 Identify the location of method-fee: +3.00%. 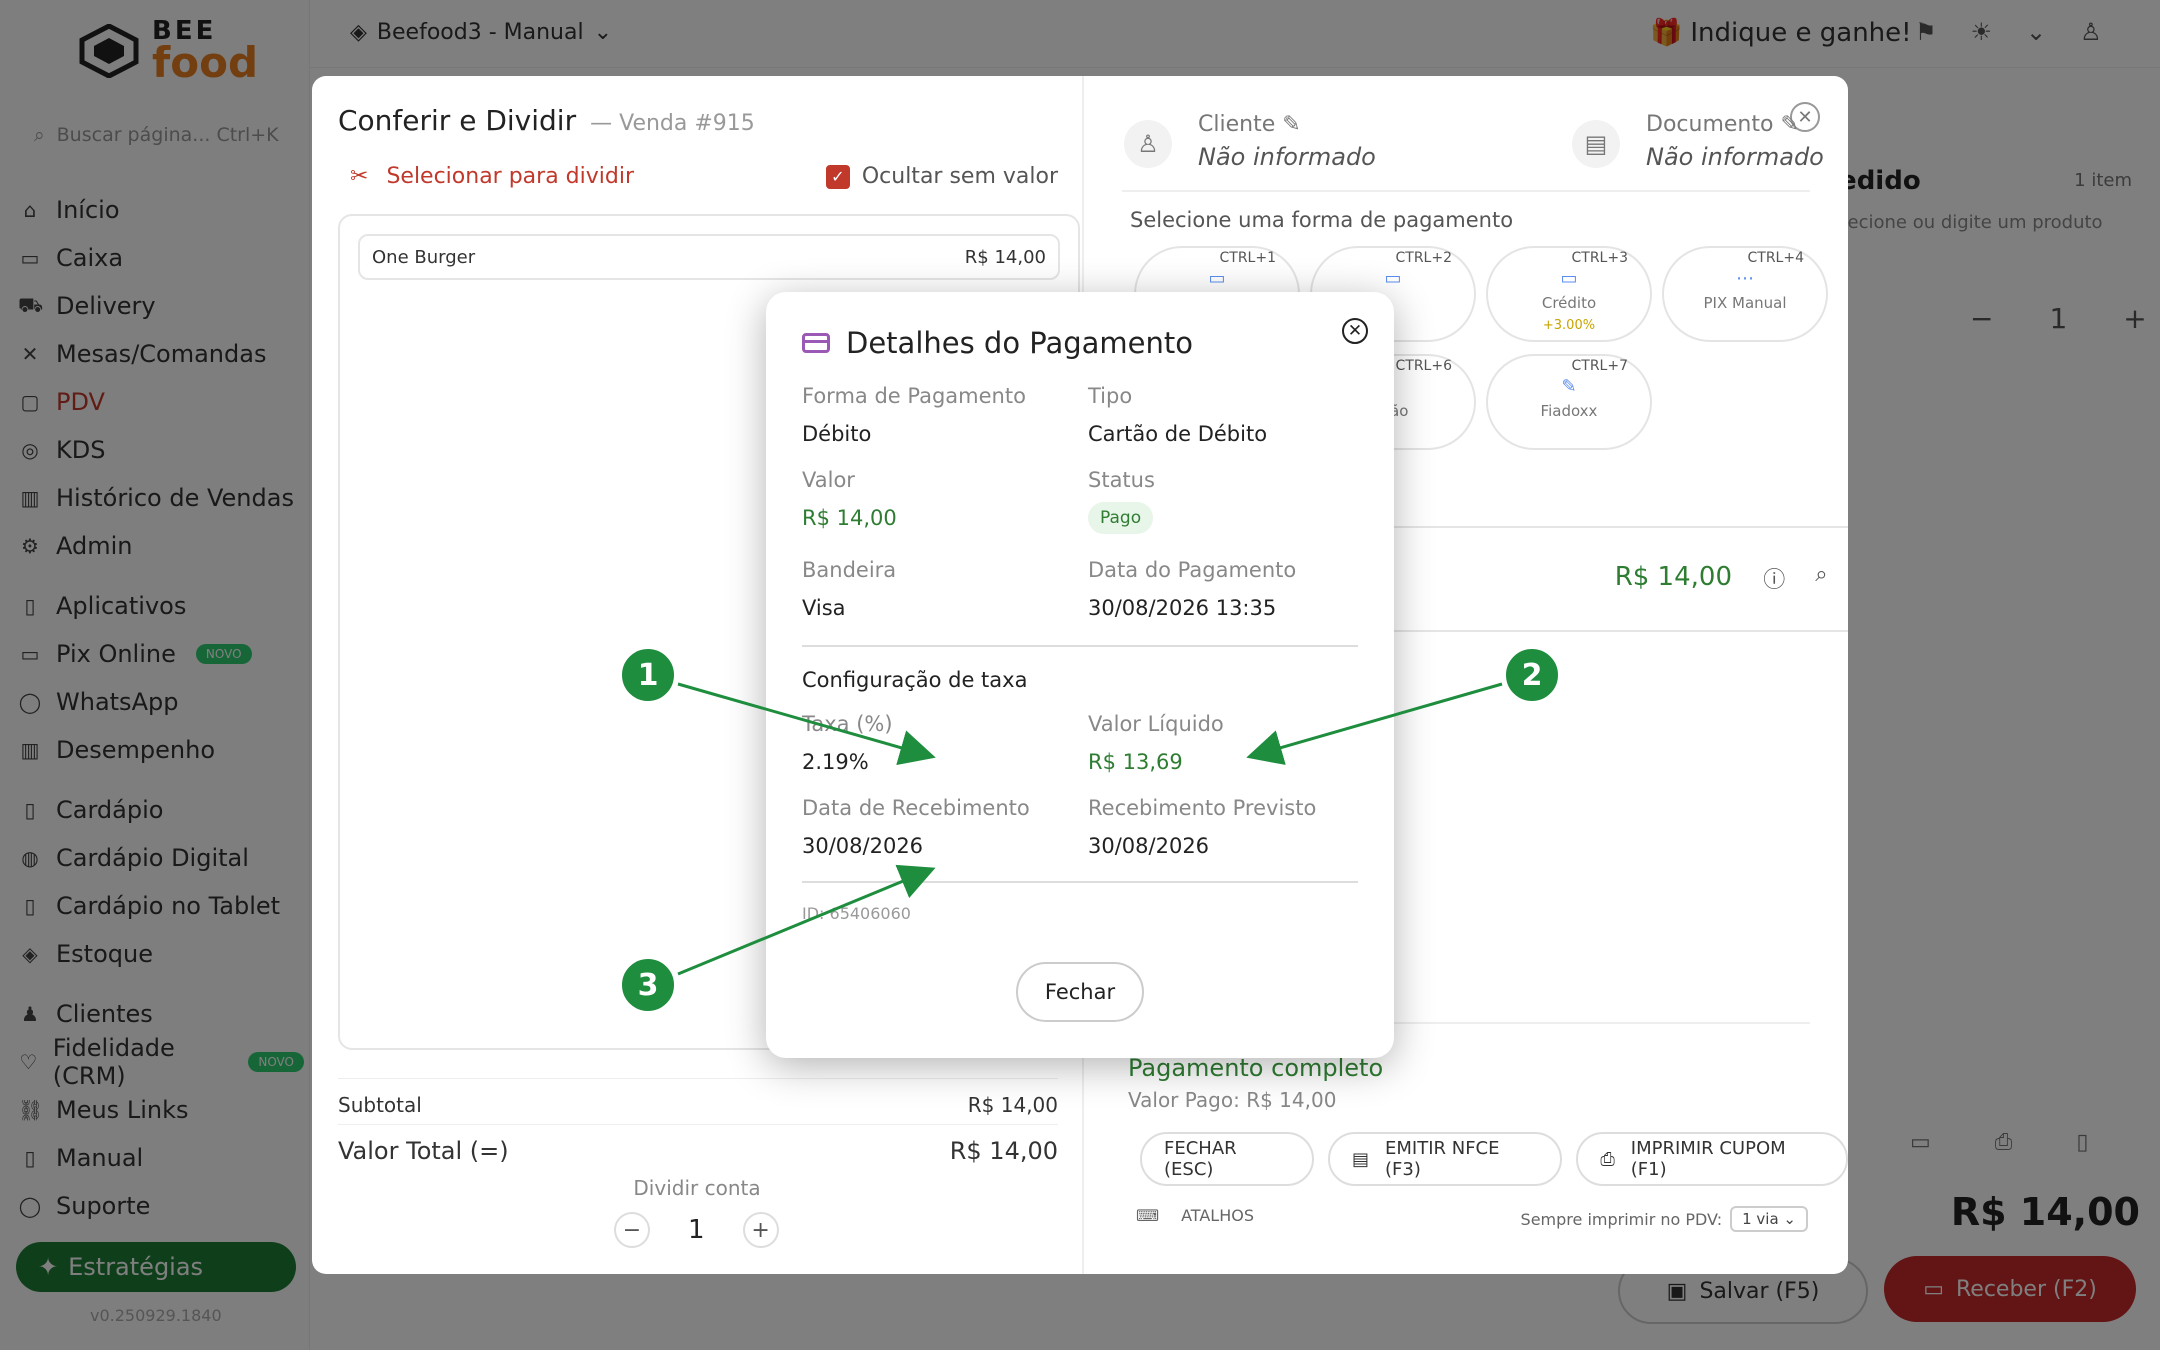
(1569, 325).